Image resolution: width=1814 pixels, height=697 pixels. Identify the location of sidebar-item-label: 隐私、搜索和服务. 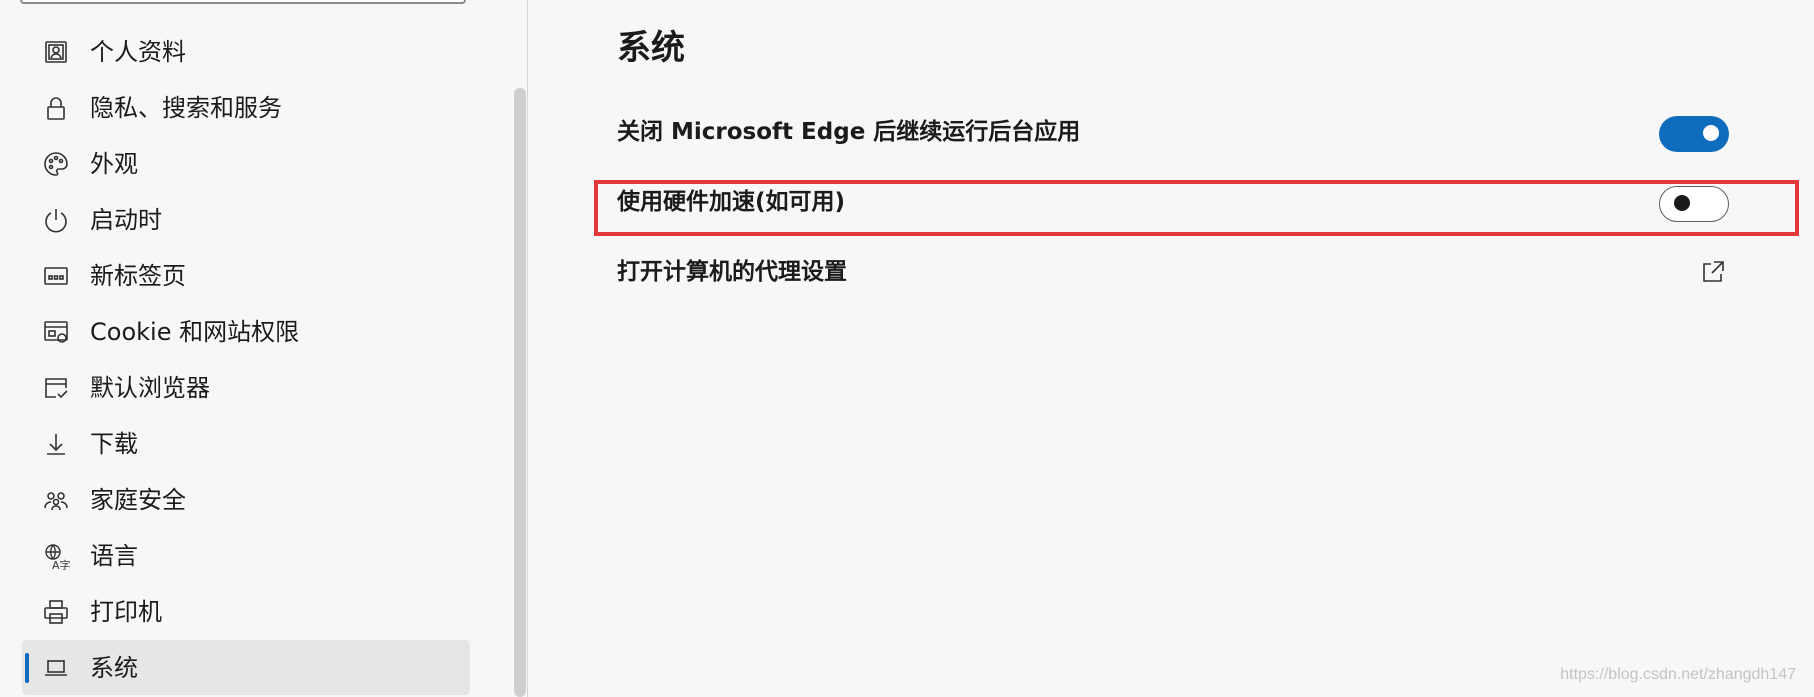
(186, 108).